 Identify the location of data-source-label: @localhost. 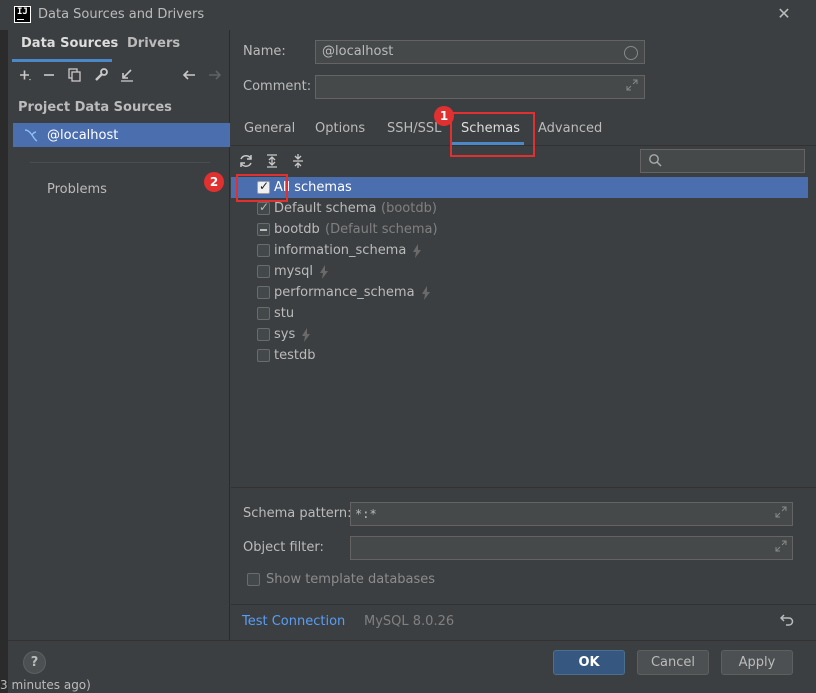
(83, 135).